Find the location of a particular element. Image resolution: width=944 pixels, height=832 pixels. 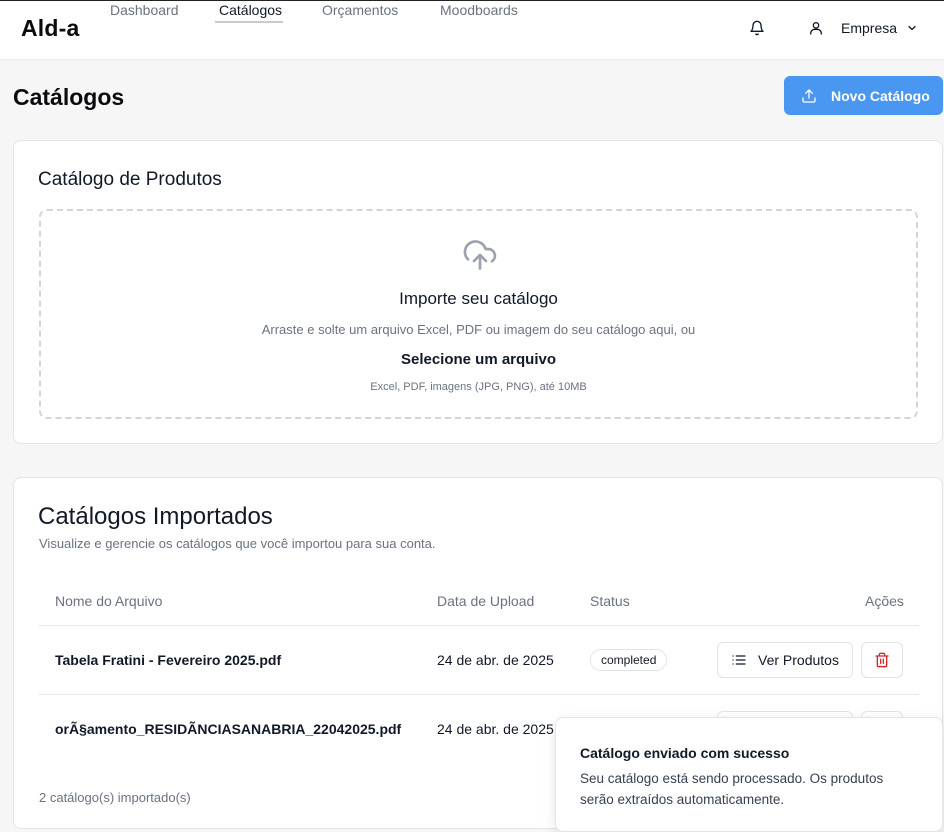

bell-icon is located at coordinates (757, 28).